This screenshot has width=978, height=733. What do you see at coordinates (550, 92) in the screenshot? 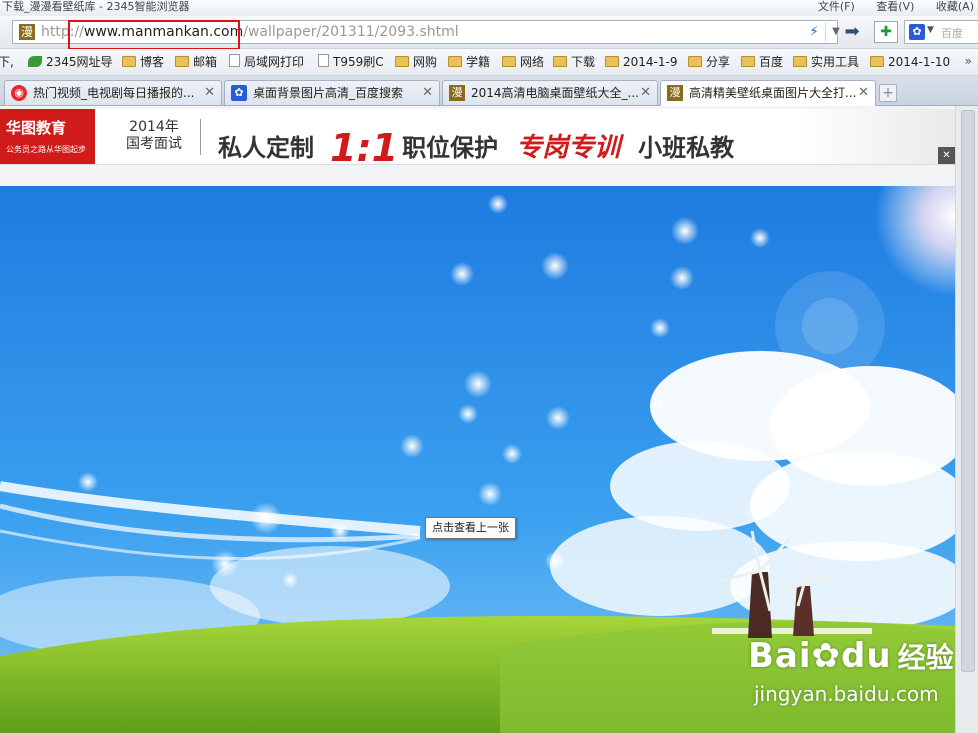
I see `tab-wallpaper-list: 漫 2014高清电脑桌面壁纸大全_... ✕` at bounding box center [550, 92].